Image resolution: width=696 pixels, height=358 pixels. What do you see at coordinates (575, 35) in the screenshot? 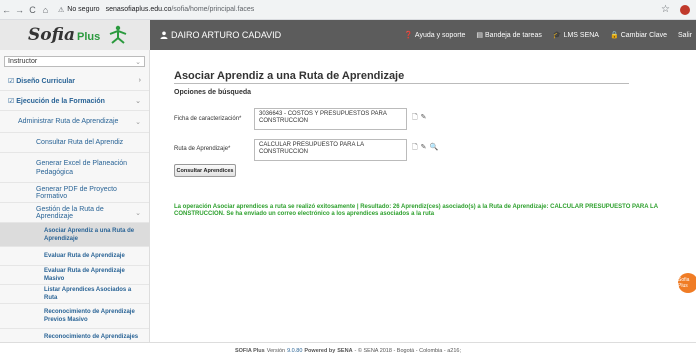
I see `nav-lms: 🎓 LMS SENA` at bounding box center [575, 35].